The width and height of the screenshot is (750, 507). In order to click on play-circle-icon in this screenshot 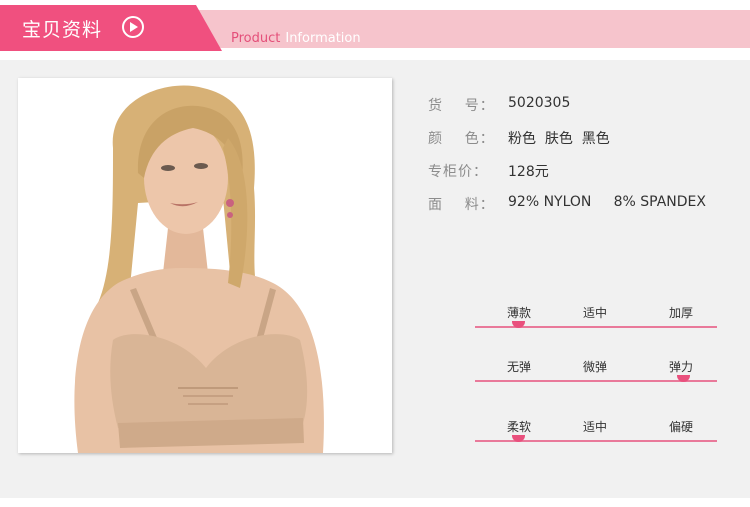, I will do `click(133, 27)`.